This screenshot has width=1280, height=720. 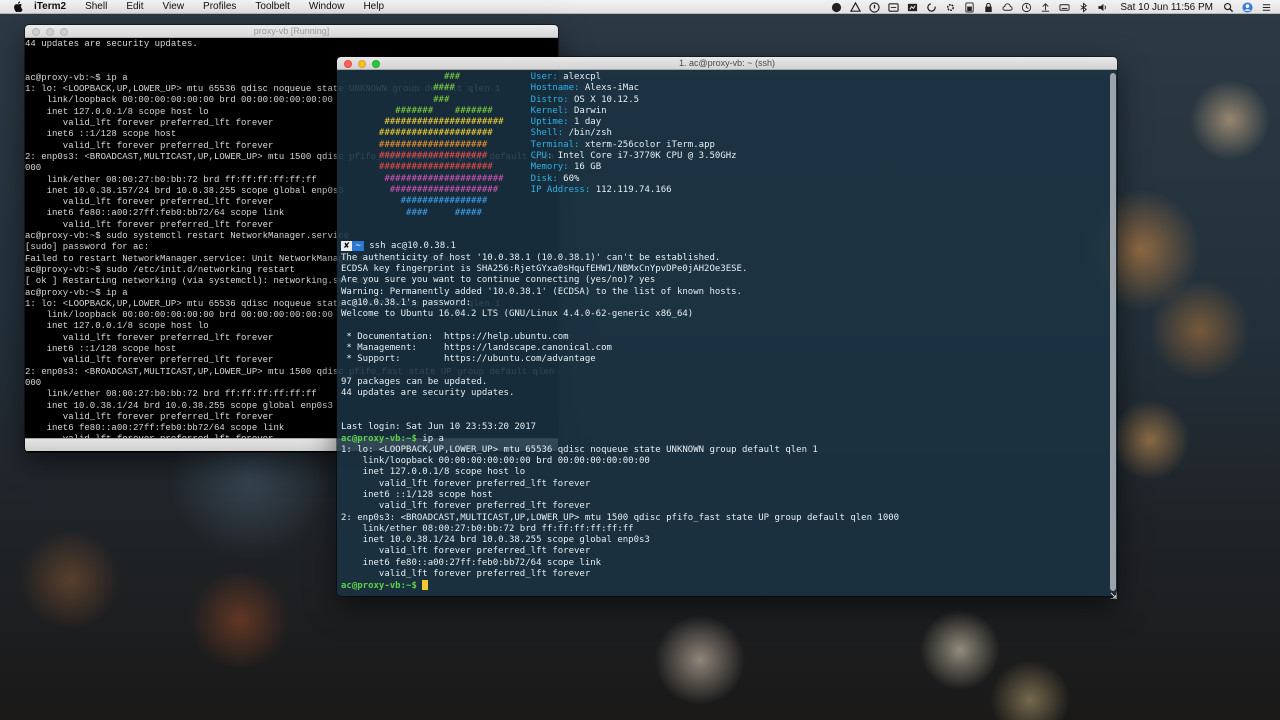 I want to click on neofetch-info-key: Hostname:, so click(x=555, y=88).